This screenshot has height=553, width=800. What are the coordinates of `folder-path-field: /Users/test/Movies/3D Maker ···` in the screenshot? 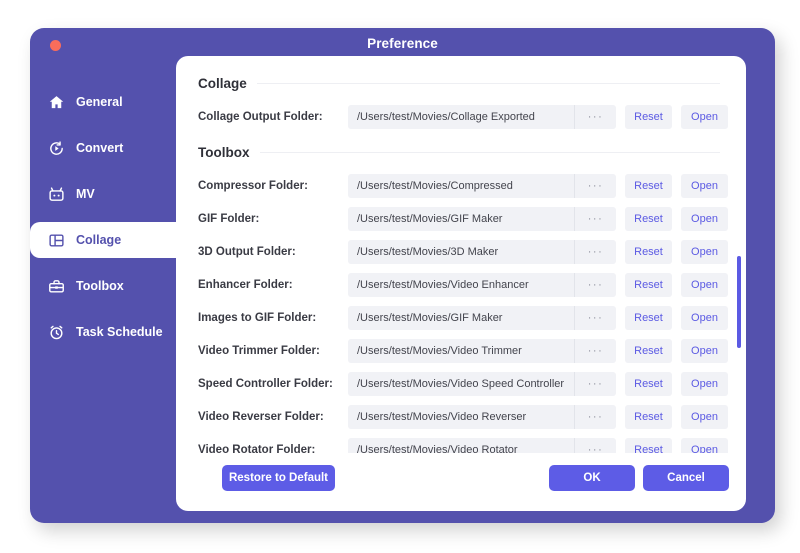 It's located at (482, 252).